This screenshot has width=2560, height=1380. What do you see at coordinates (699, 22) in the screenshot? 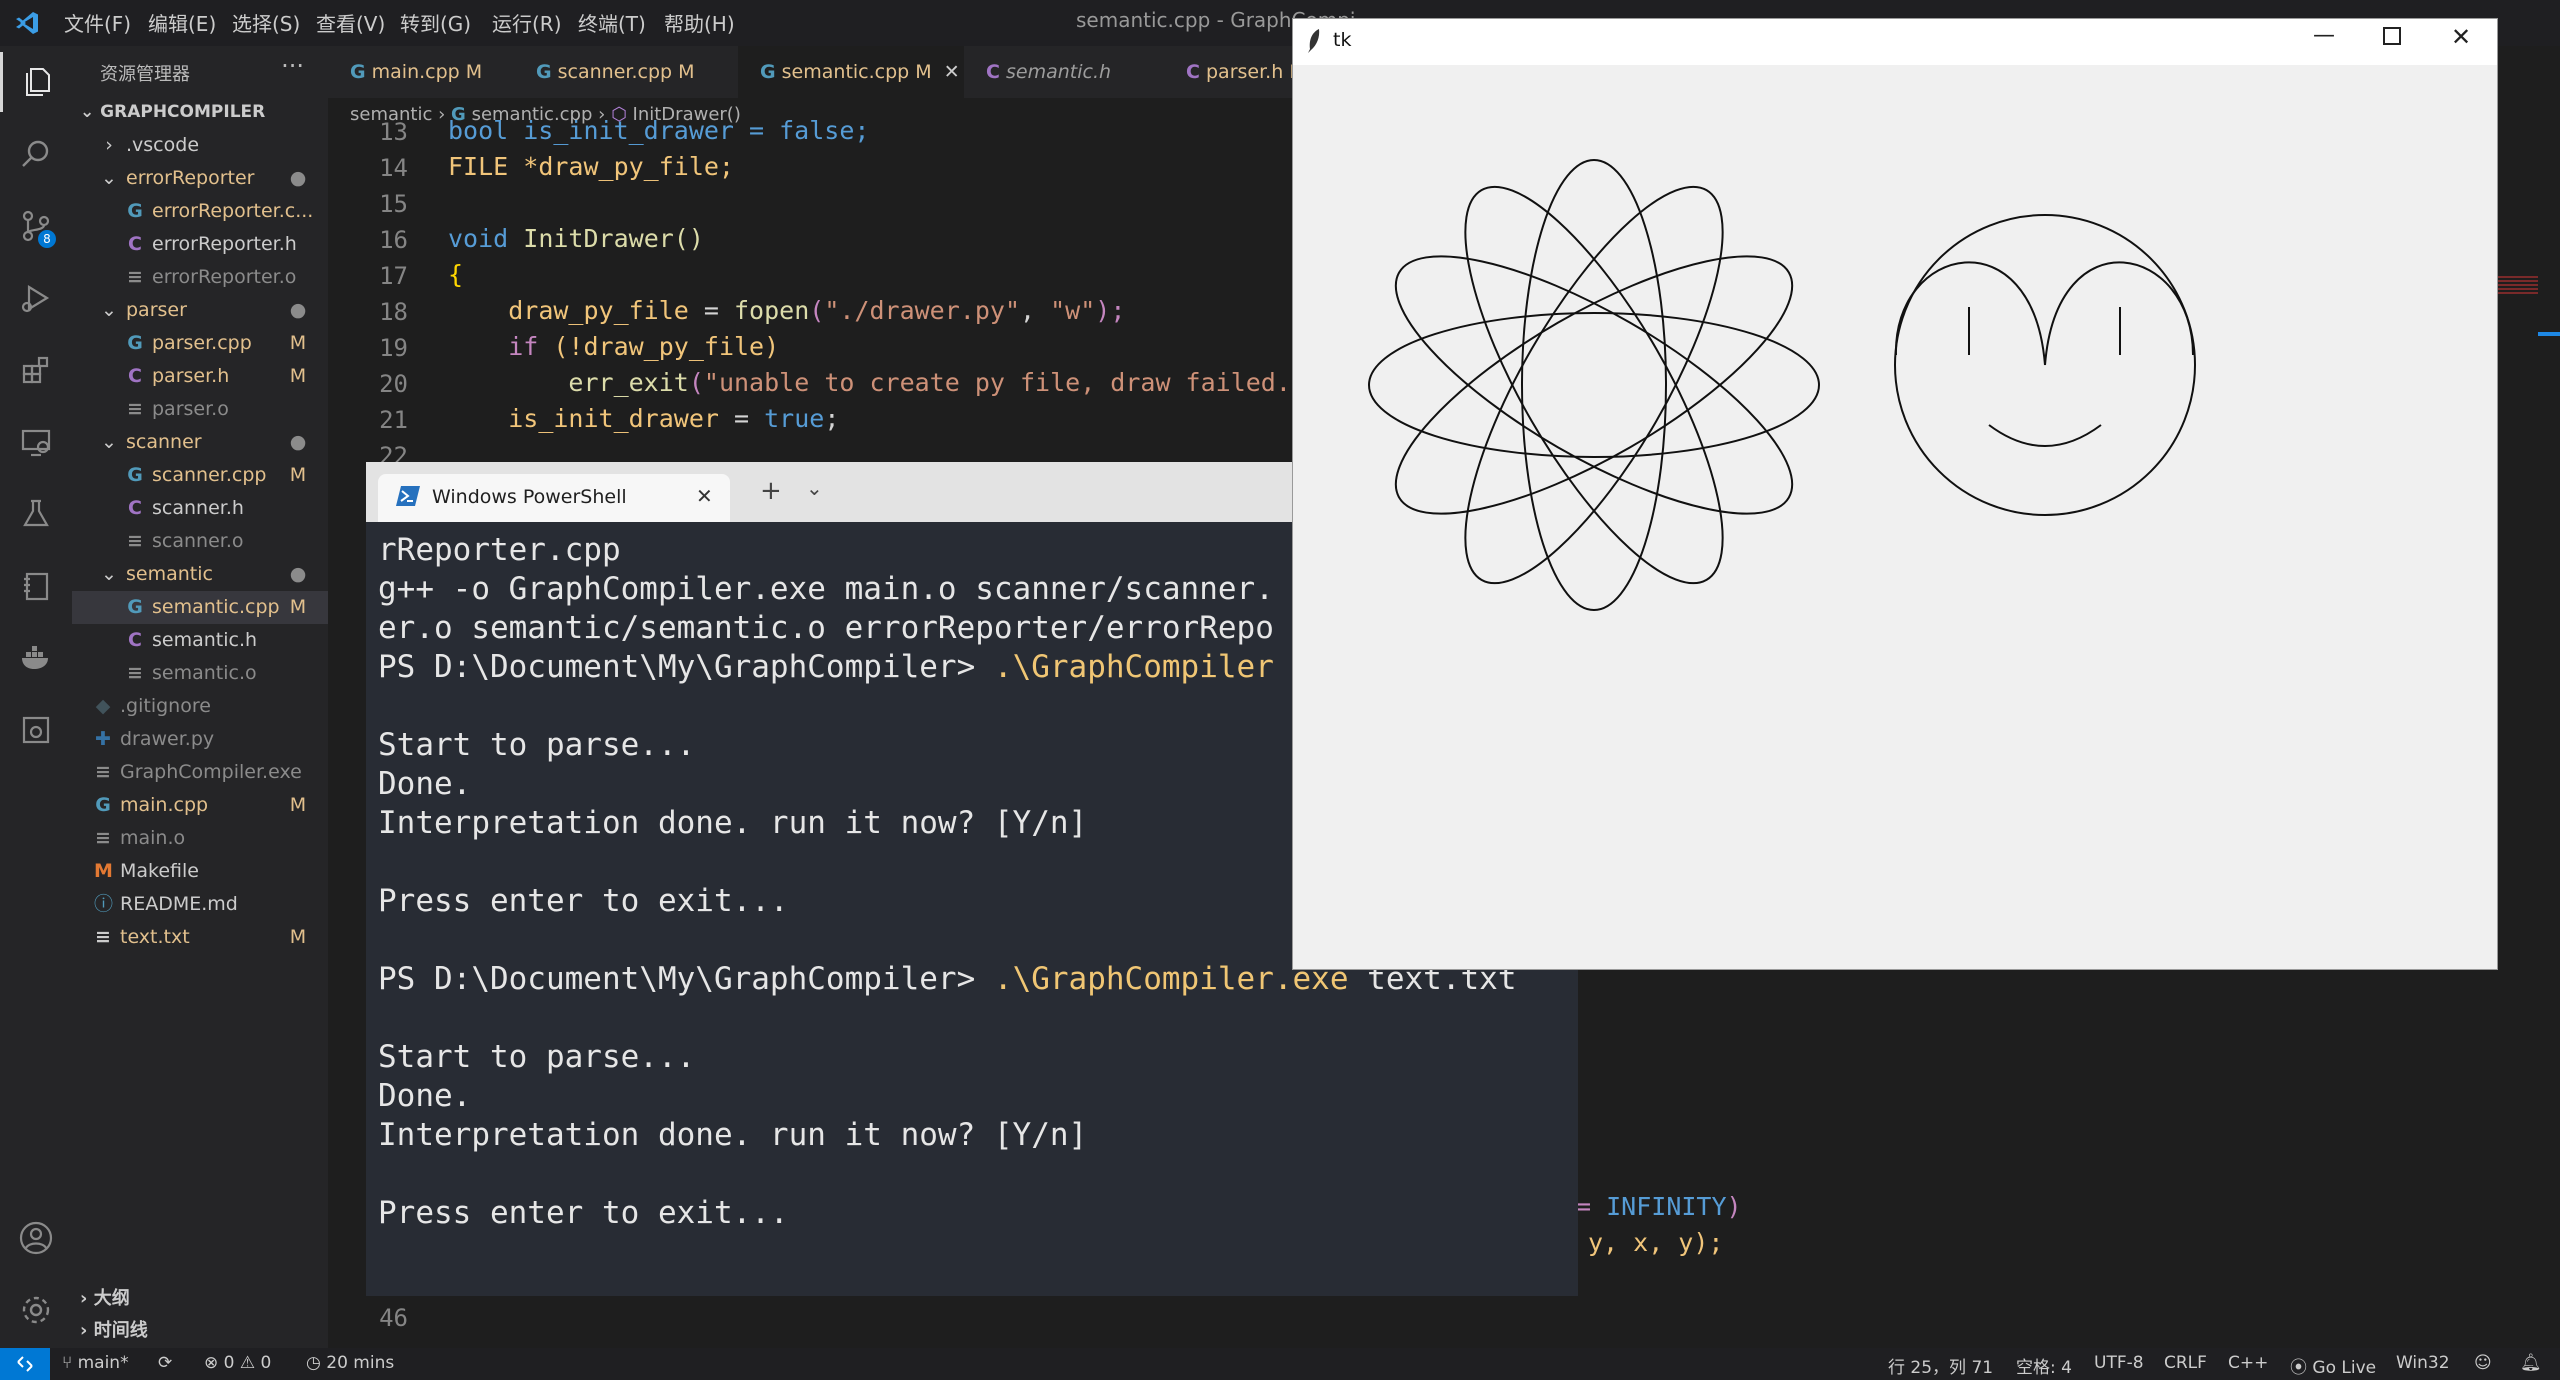
I see `menu-help: 帮助(H)` at bounding box center [699, 22].